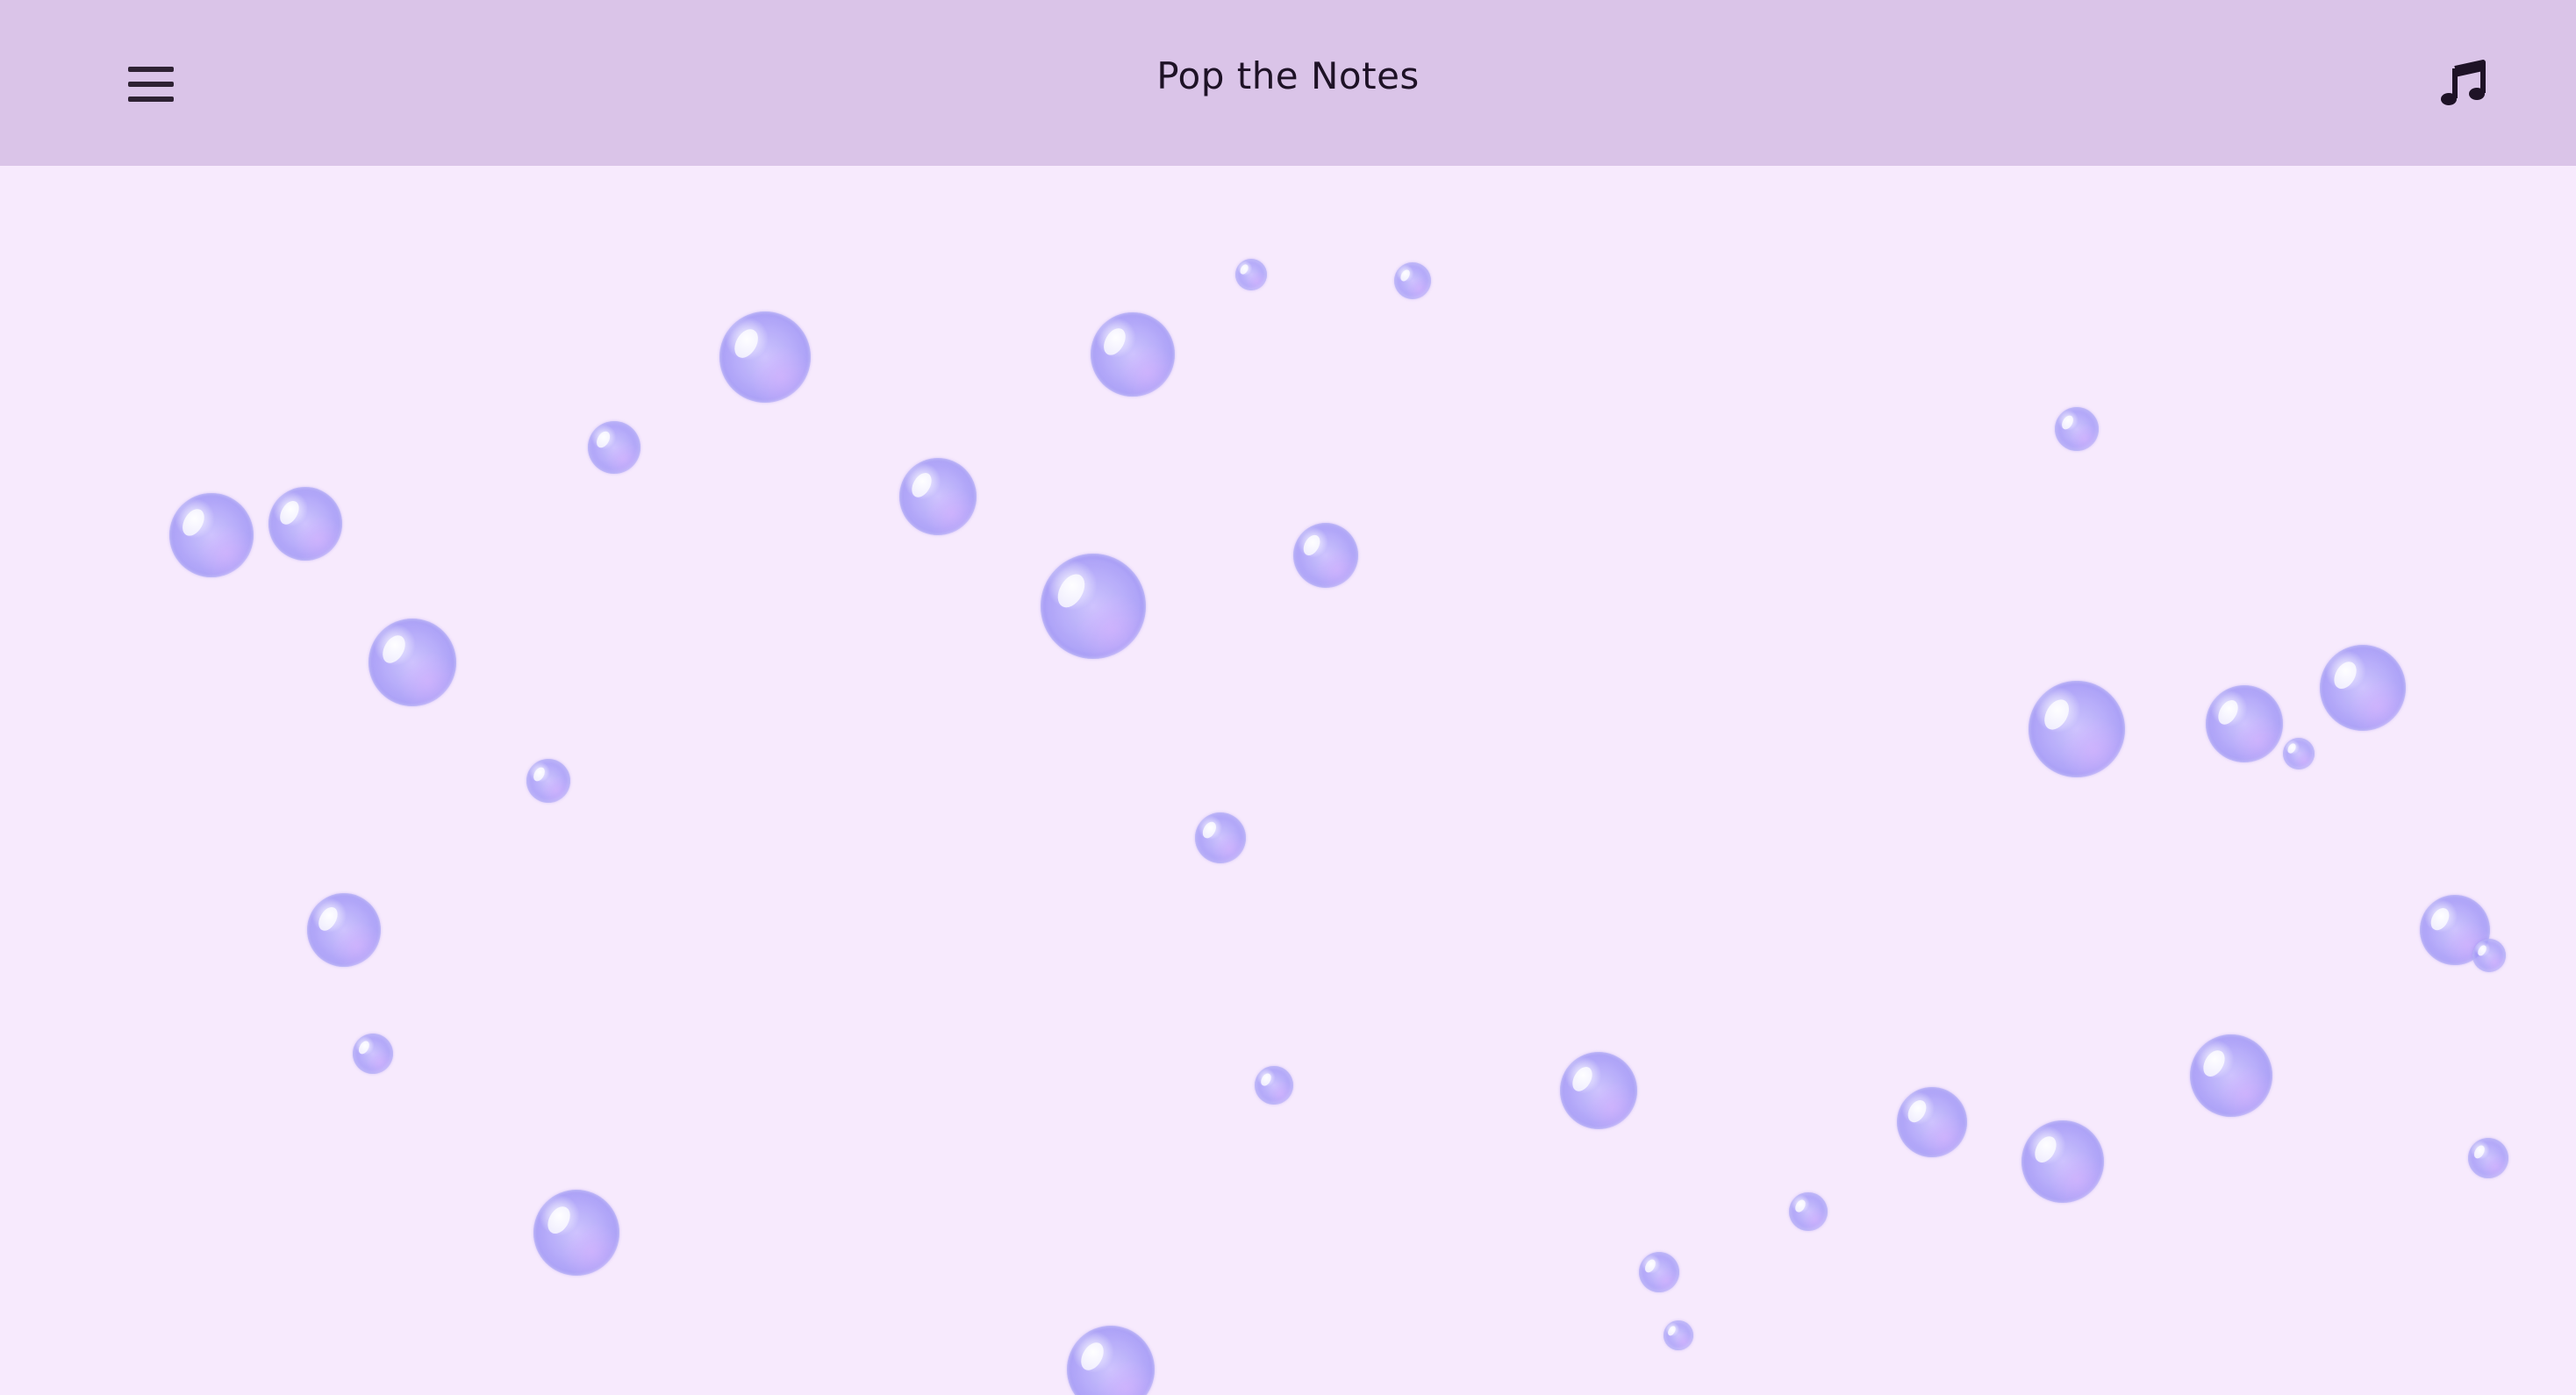 This screenshot has width=2576, height=1395. I want to click on top-bar: Pop the Notes, so click(1288, 83).